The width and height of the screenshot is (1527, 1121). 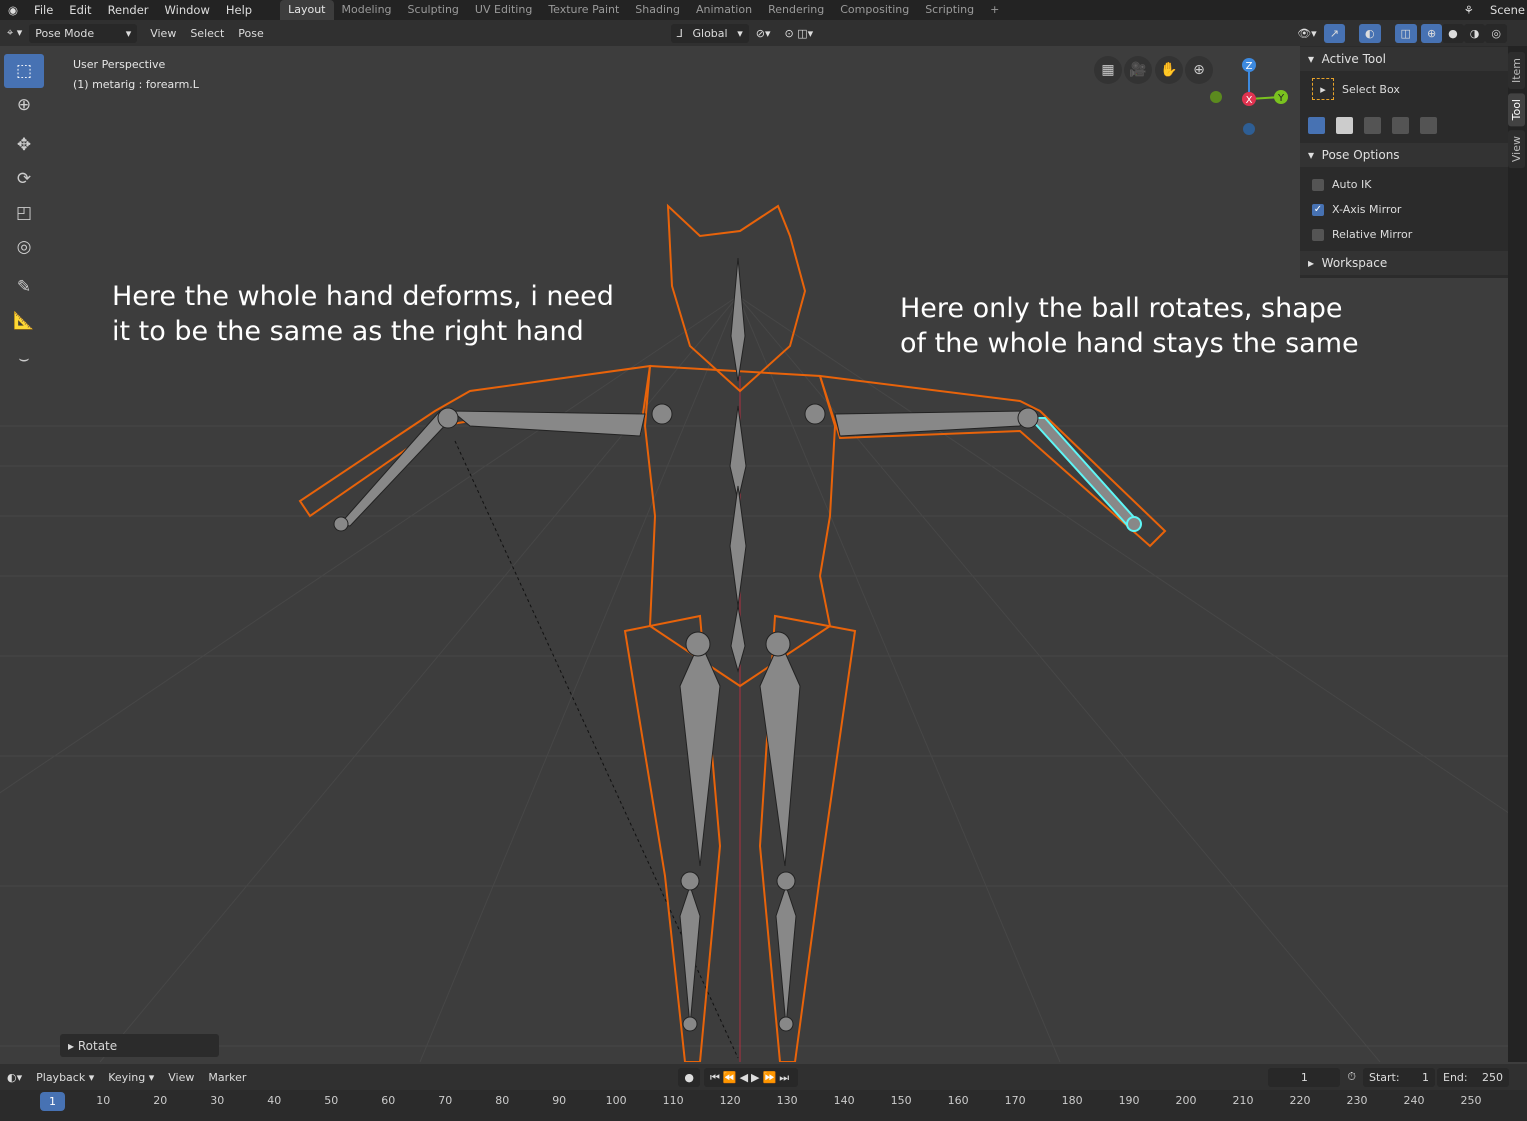 I want to click on pose-options-title: Pose Options, so click(x=1360, y=155).